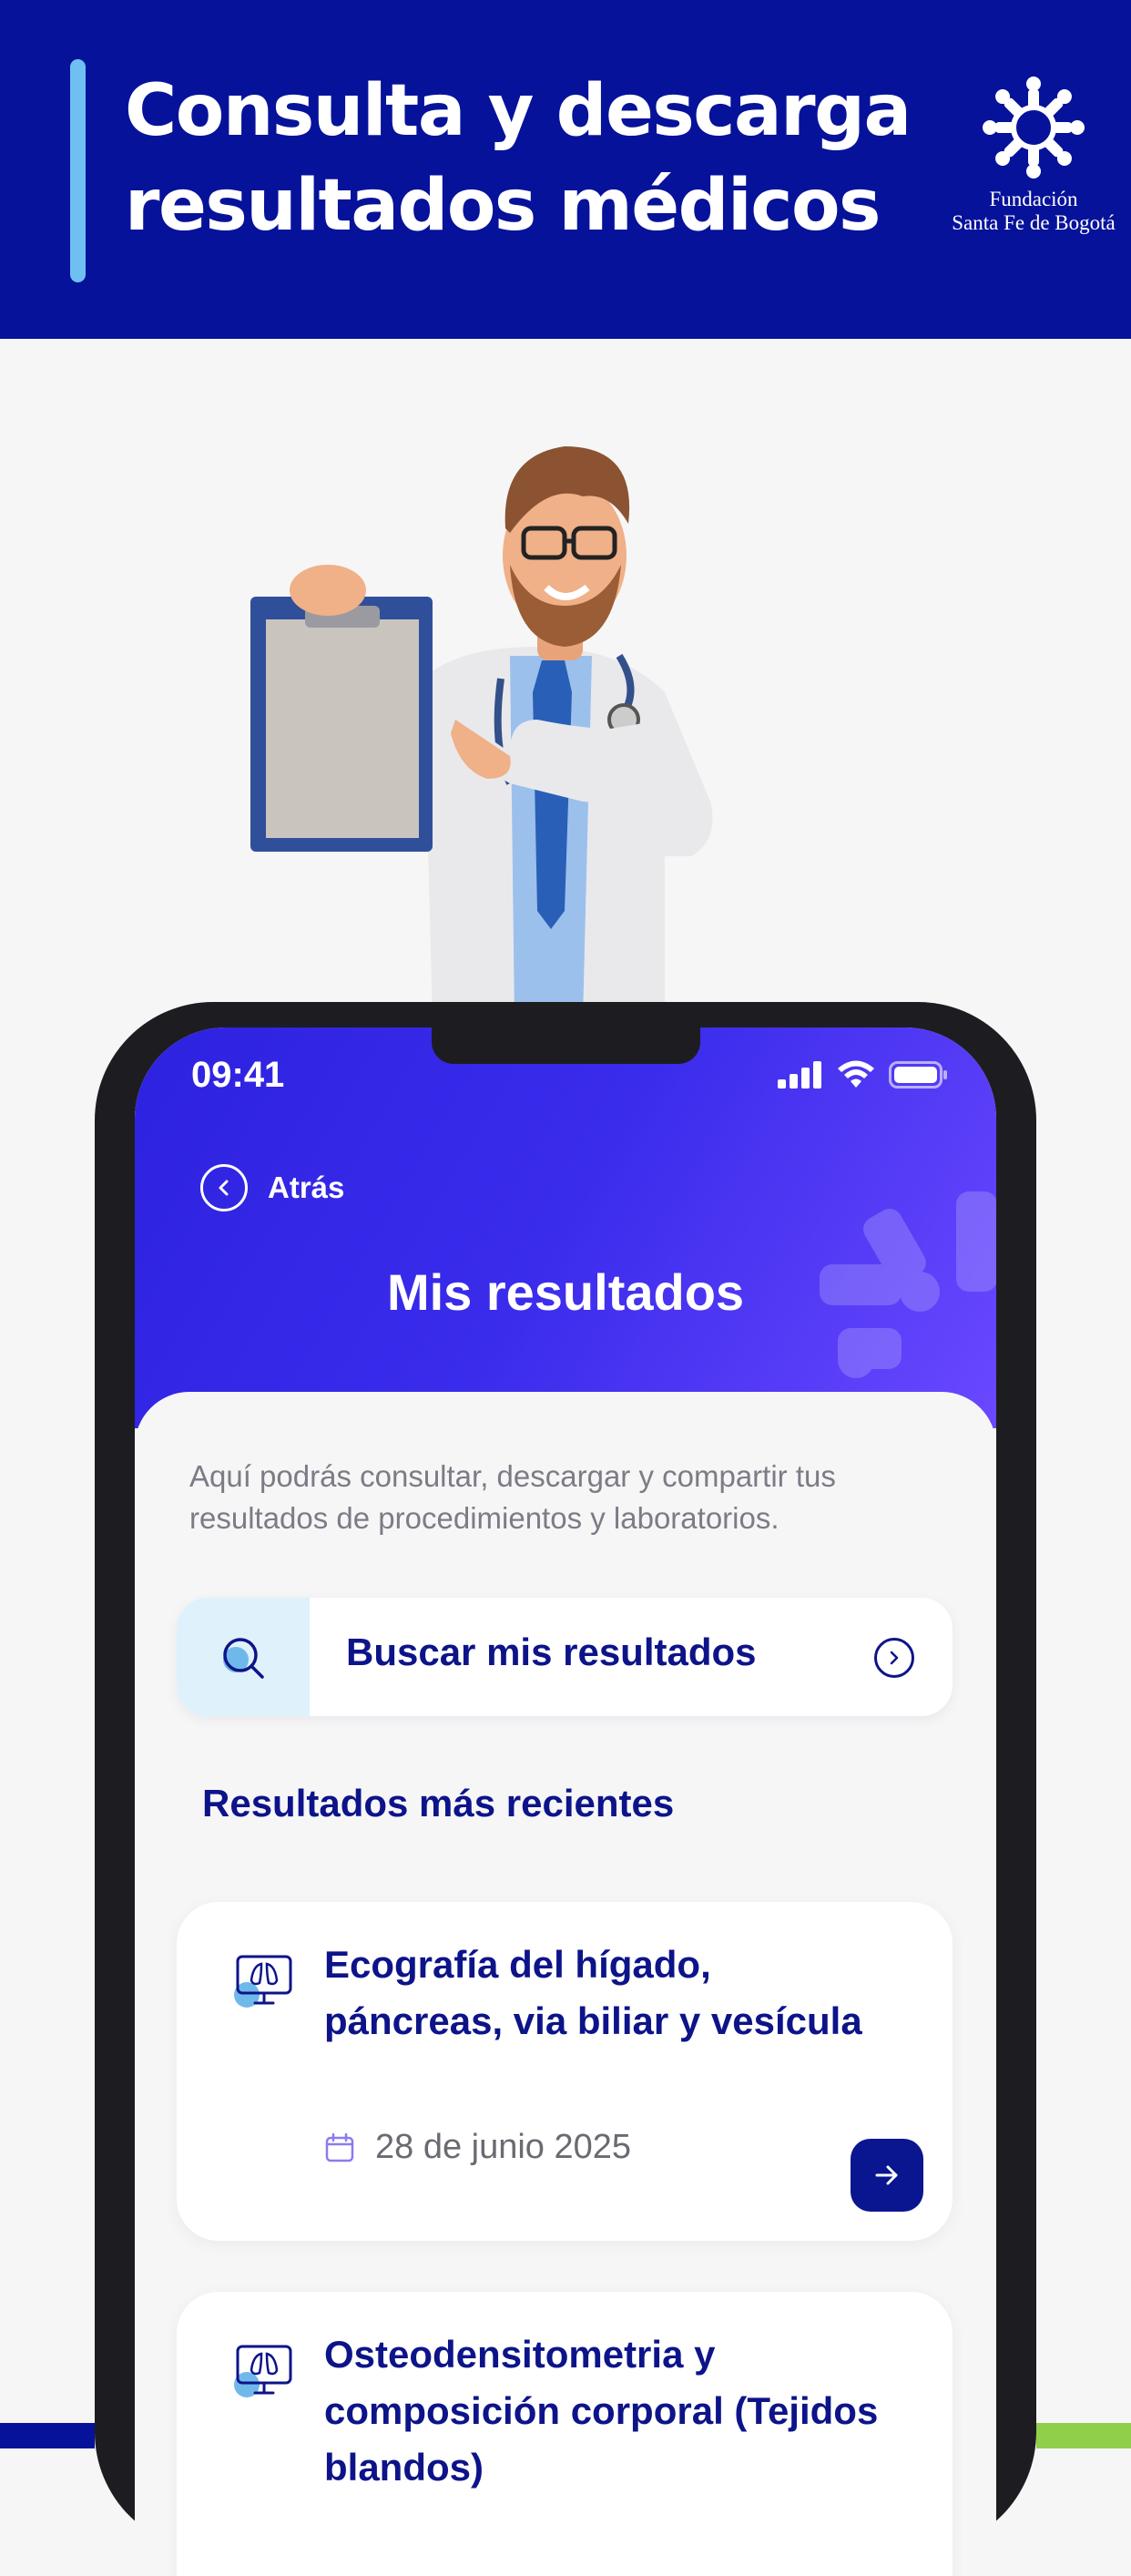 Image resolution: width=1131 pixels, height=2576 pixels. I want to click on signal-icon, so click(800, 1075).